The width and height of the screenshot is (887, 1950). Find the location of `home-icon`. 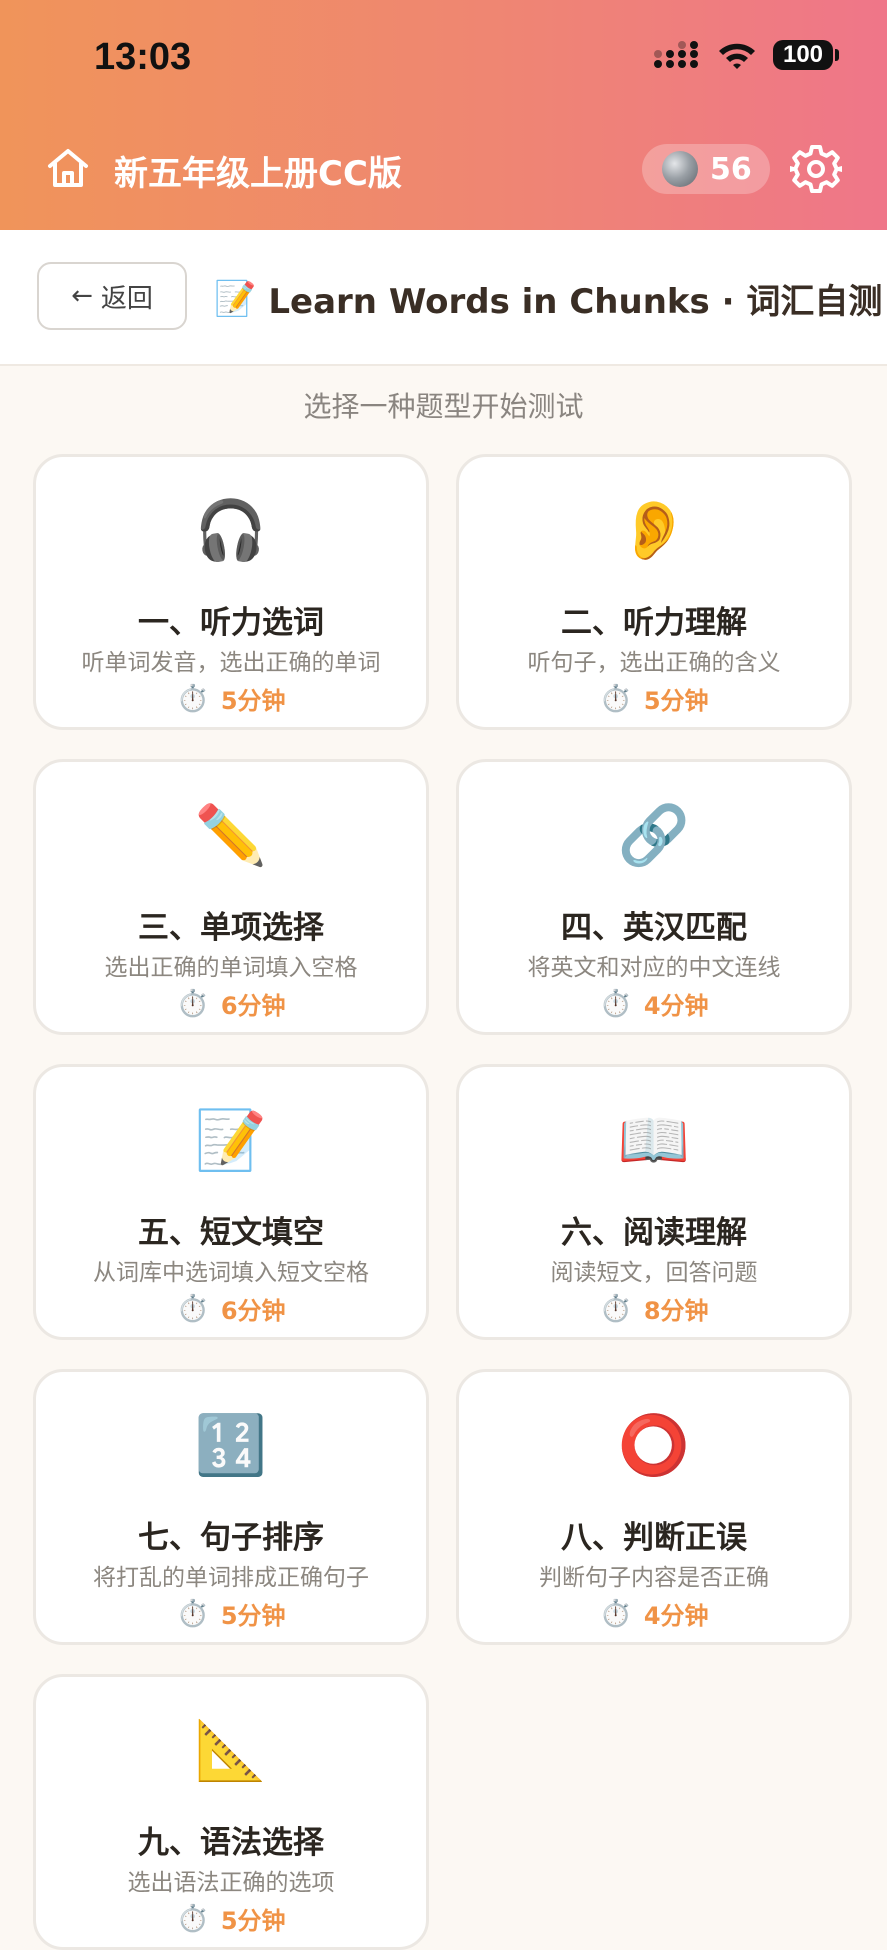

home-icon is located at coordinates (68, 168).